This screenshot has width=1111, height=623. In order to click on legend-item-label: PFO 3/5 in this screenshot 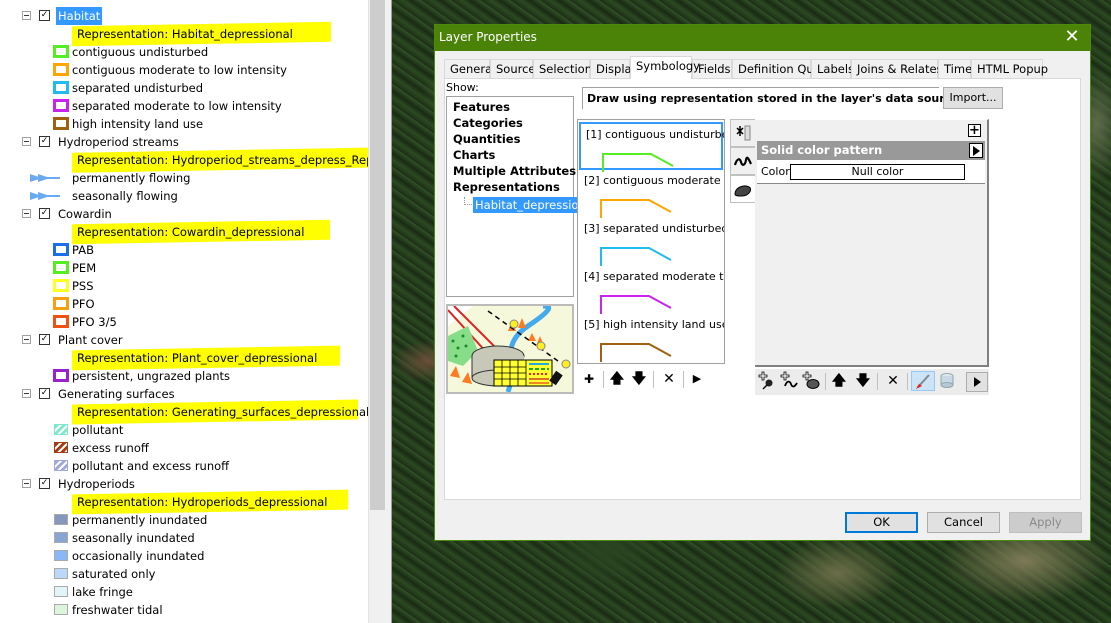, I will do `click(94, 322)`.